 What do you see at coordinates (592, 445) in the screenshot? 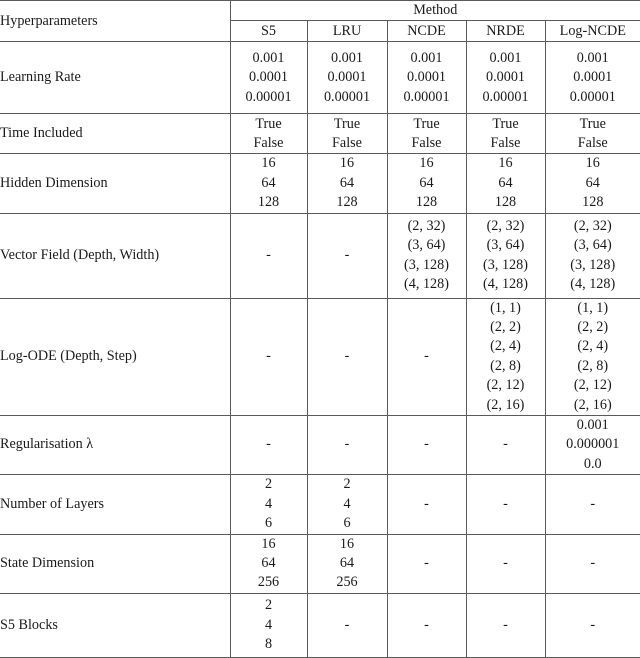
I see `cell-log-ncde: 0.0010.0000010.0` at bounding box center [592, 445].